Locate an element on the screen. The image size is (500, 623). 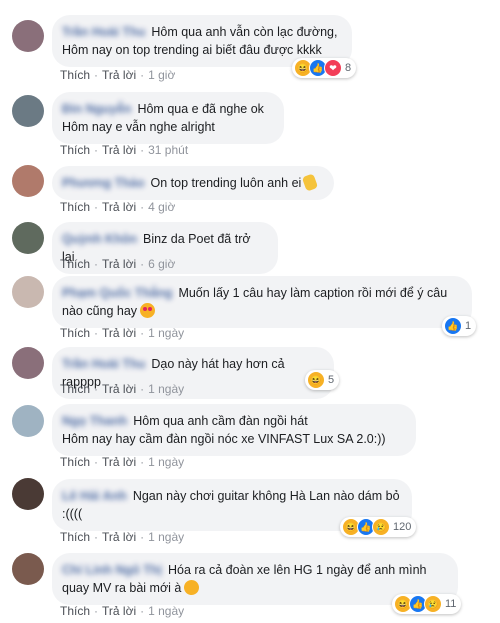
reaction-count: 8 is located at coordinates (348, 68).